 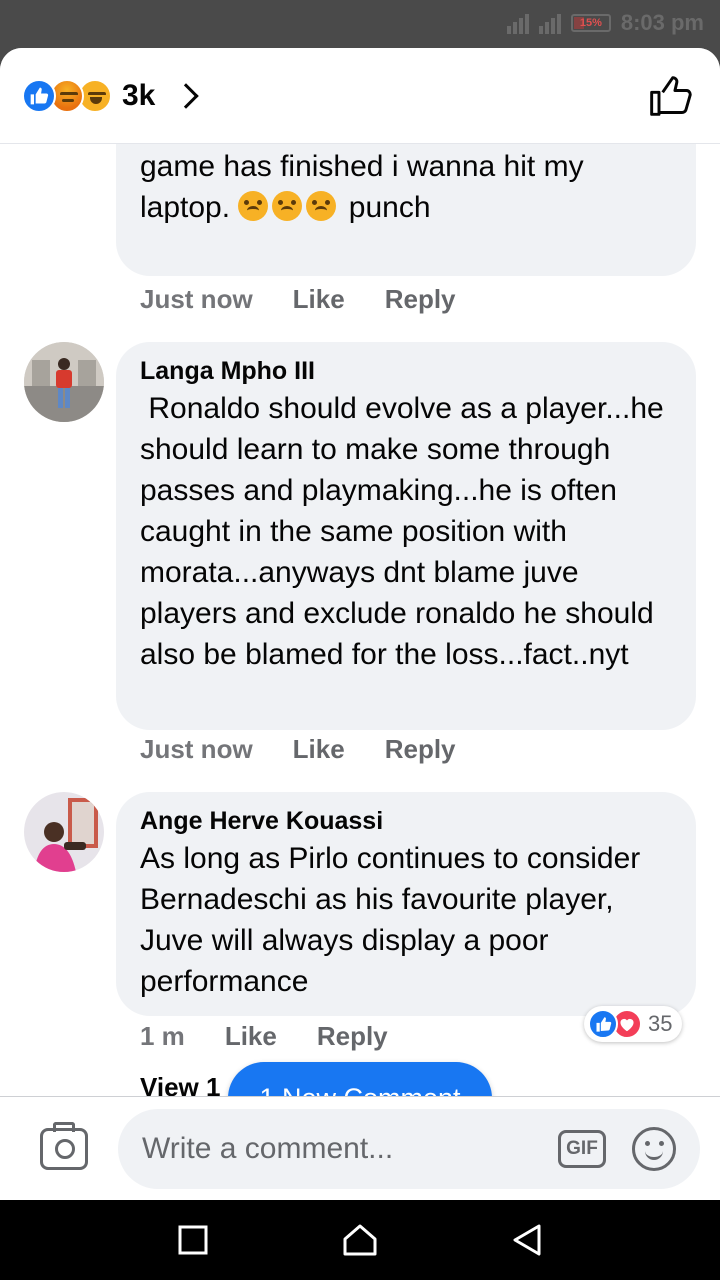 I want to click on back-button, so click(x=527, y=1240).